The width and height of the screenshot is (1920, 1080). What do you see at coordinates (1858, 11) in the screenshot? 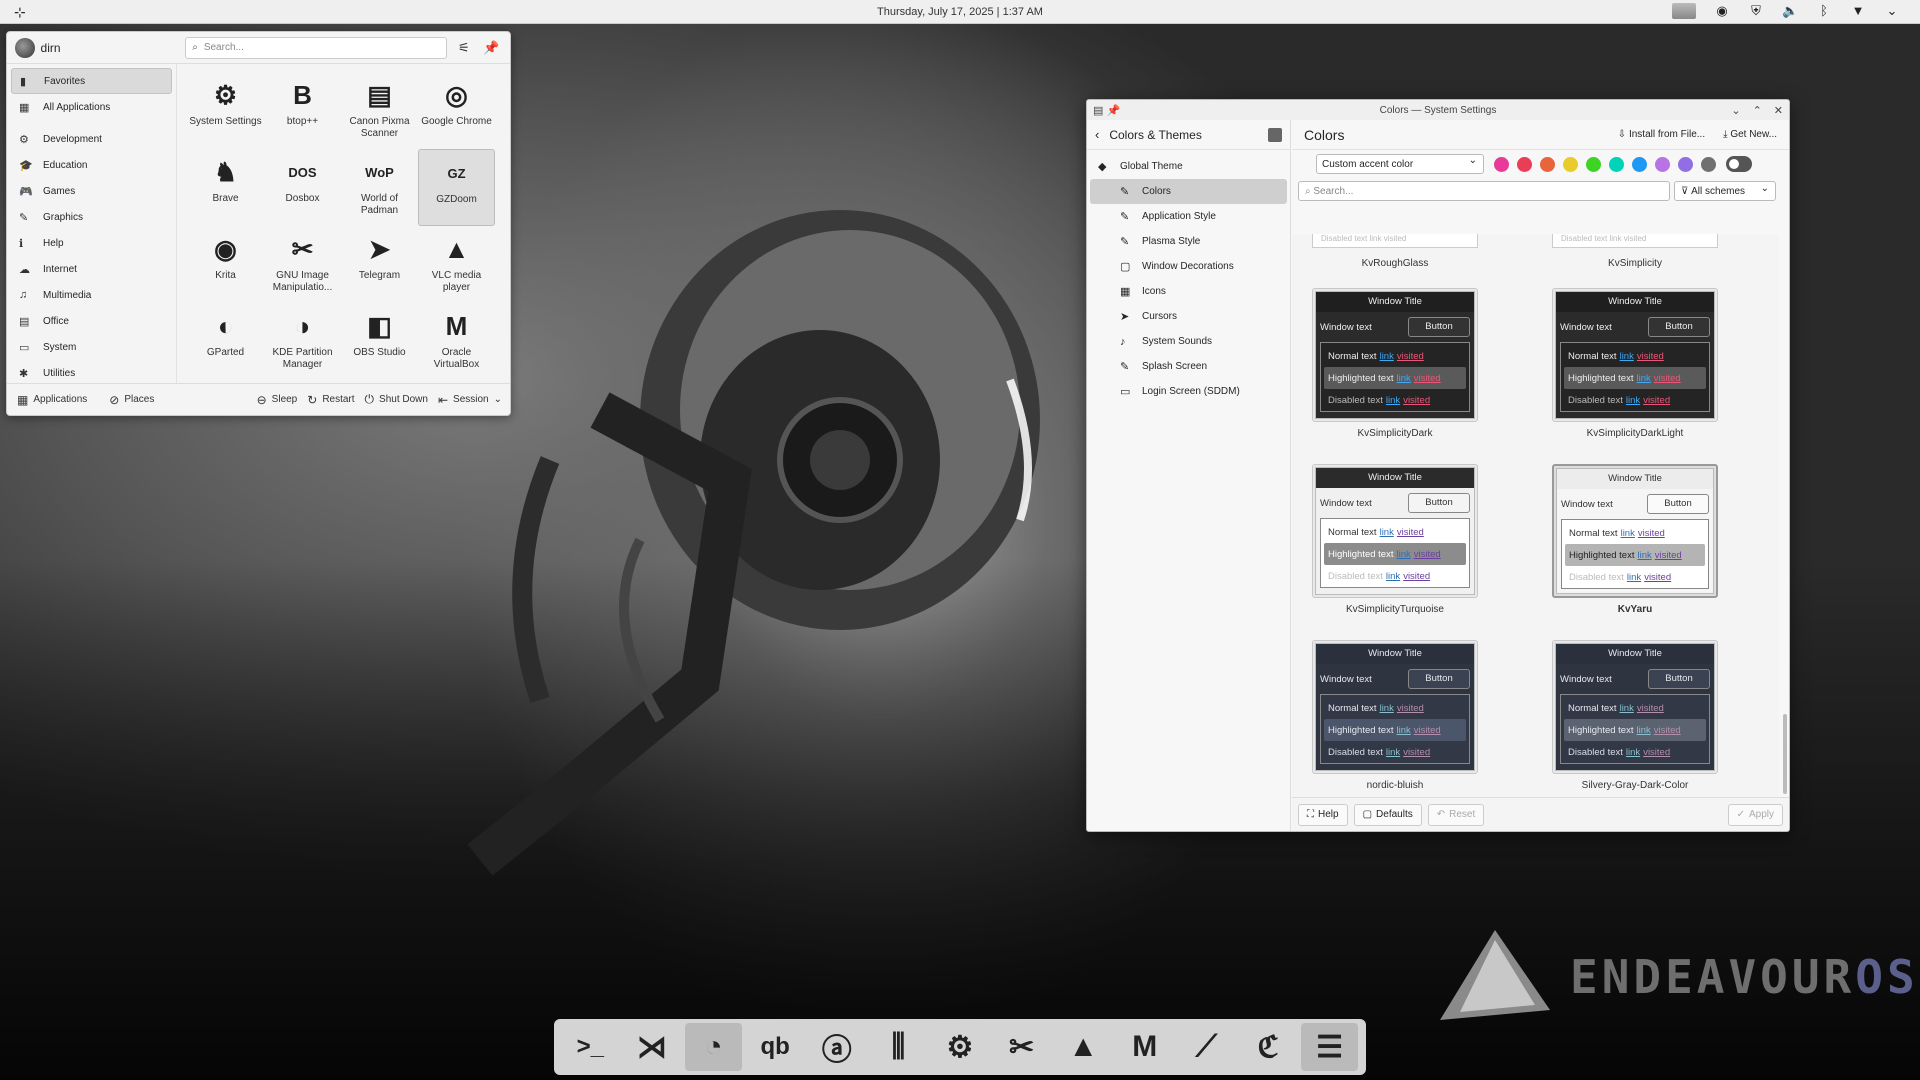
I see `network-icon: ▼` at bounding box center [1858, 11].